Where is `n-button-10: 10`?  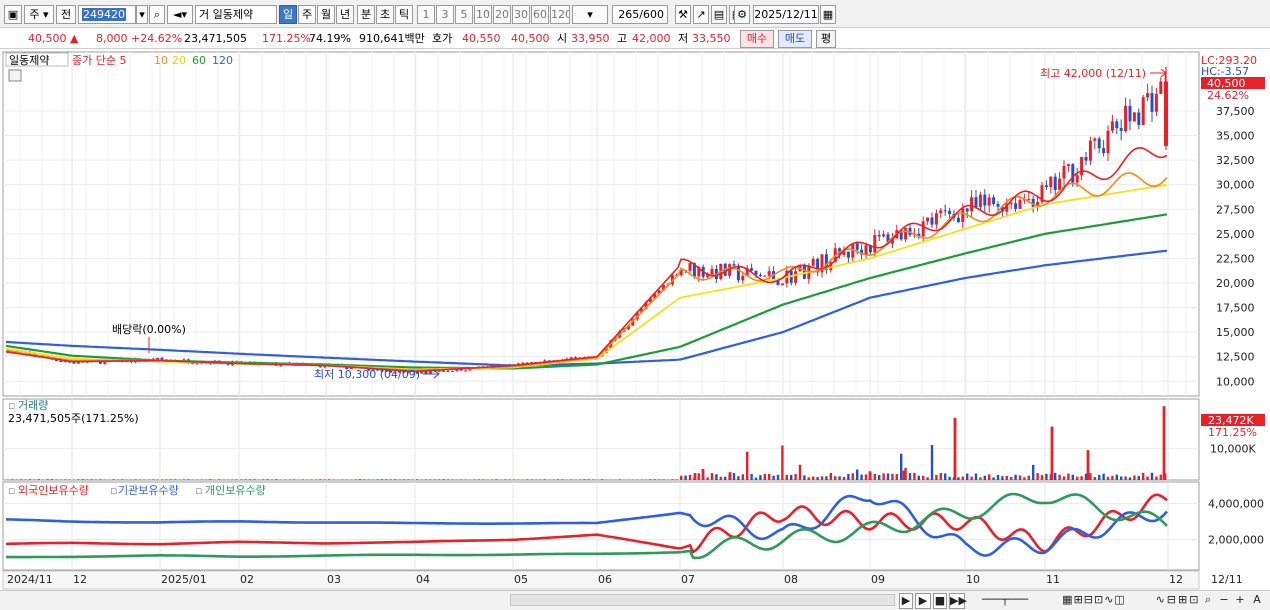
n-button-10: 10 is located at coordinates (483, 14).